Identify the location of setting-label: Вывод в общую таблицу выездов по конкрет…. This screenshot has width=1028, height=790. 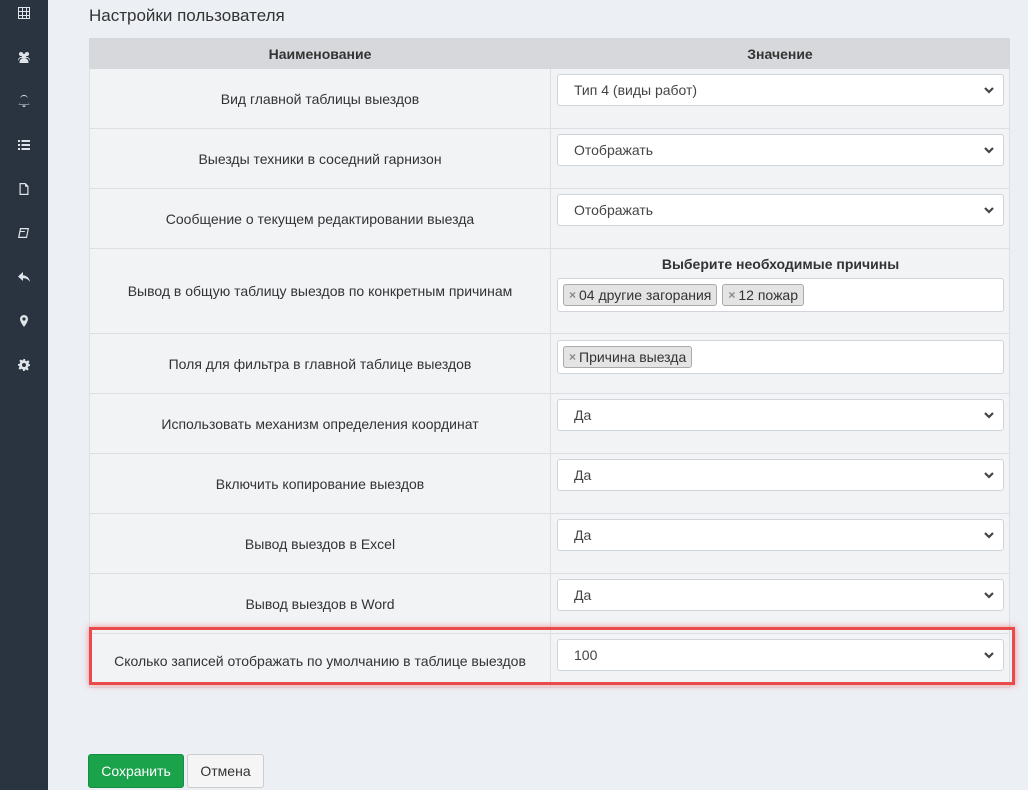
(320, 291).